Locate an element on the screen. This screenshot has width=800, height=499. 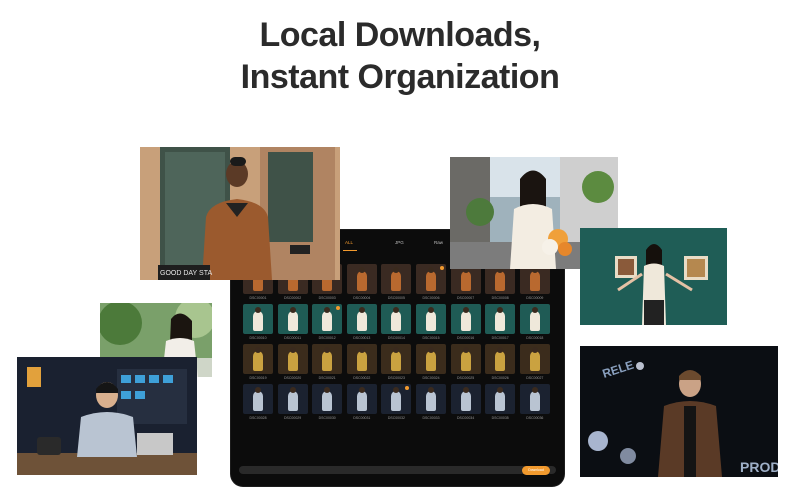
grid-photo-cell: DSC00024 is located at coordinates (431, 362).